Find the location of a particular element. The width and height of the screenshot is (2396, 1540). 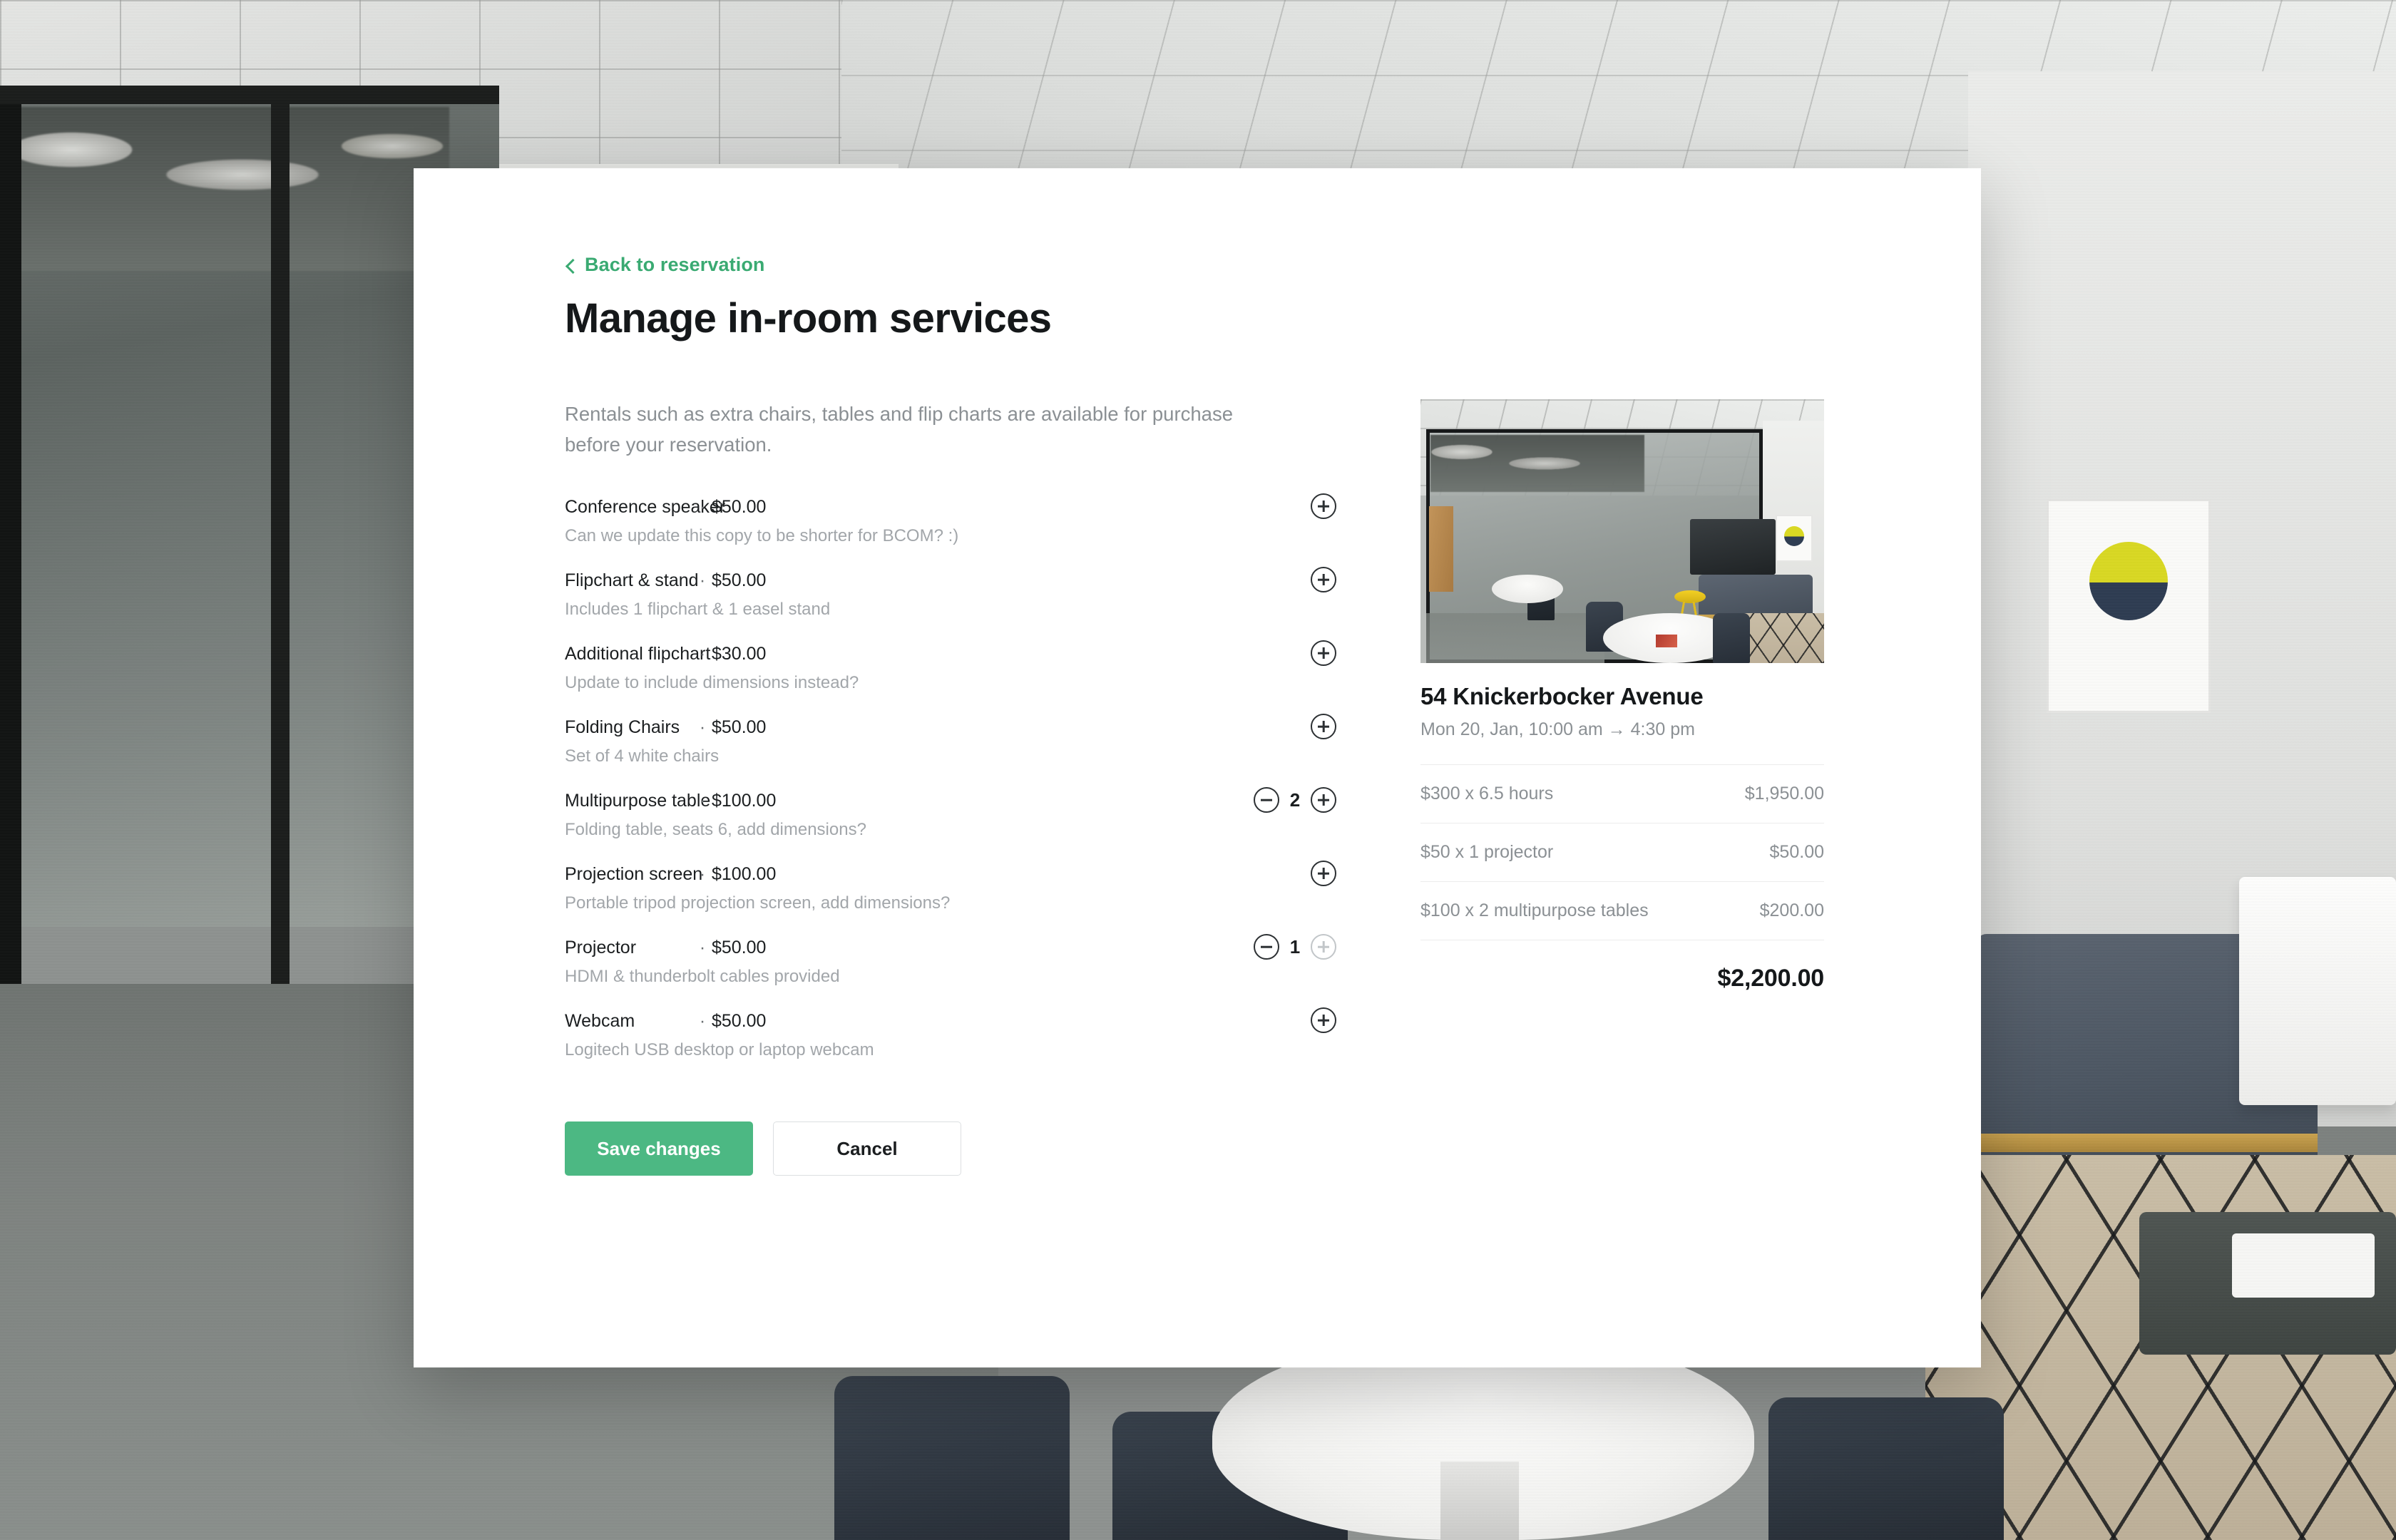

service-name: Webcam is located at coordinates (600, 1021).